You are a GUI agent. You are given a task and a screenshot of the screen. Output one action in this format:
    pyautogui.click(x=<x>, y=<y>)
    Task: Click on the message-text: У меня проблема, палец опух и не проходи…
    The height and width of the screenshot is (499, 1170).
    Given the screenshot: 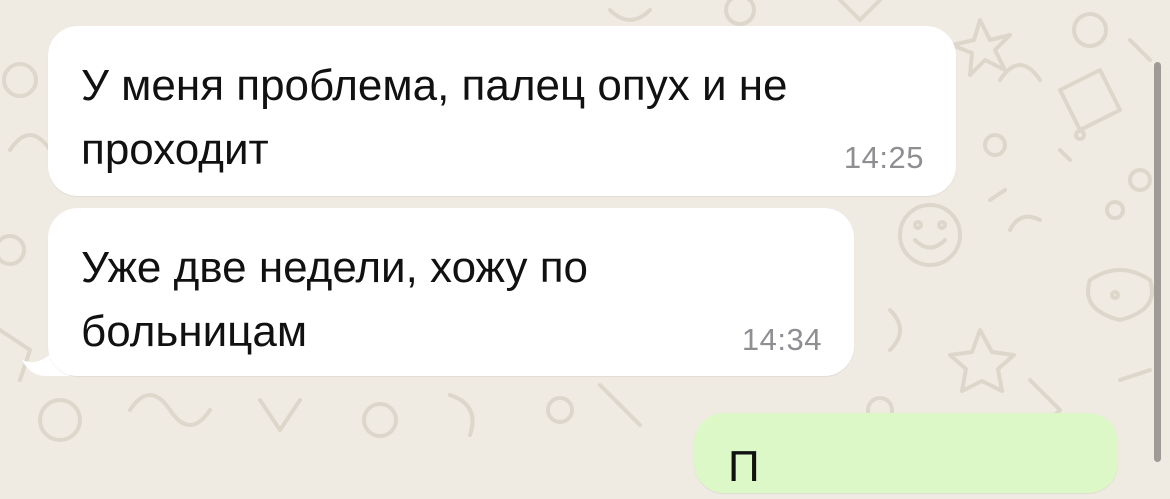 What is the action you would take?
    pyautogui.click(x=434, y=117)
    